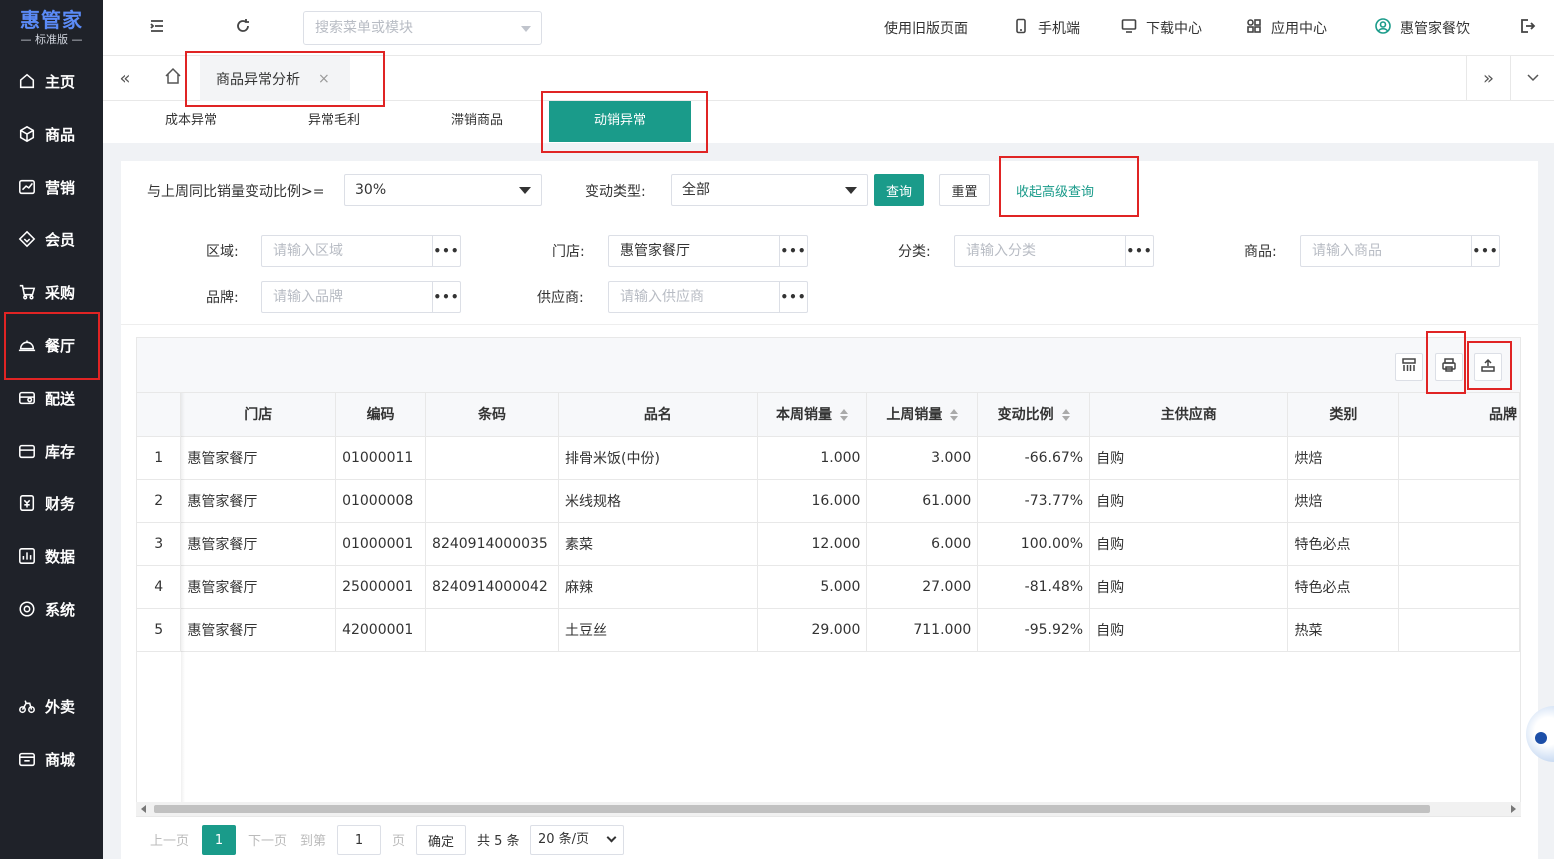 The image size is (1554, 859). I want to click on home-tab-button, so click(173, 78).